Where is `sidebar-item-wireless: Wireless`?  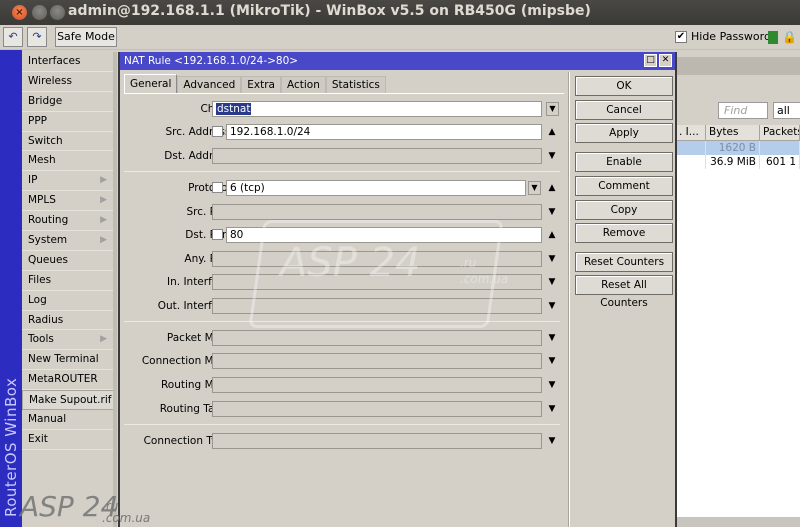
sidebar-item-wireless: Wireless is located at coordinates (69, 82).